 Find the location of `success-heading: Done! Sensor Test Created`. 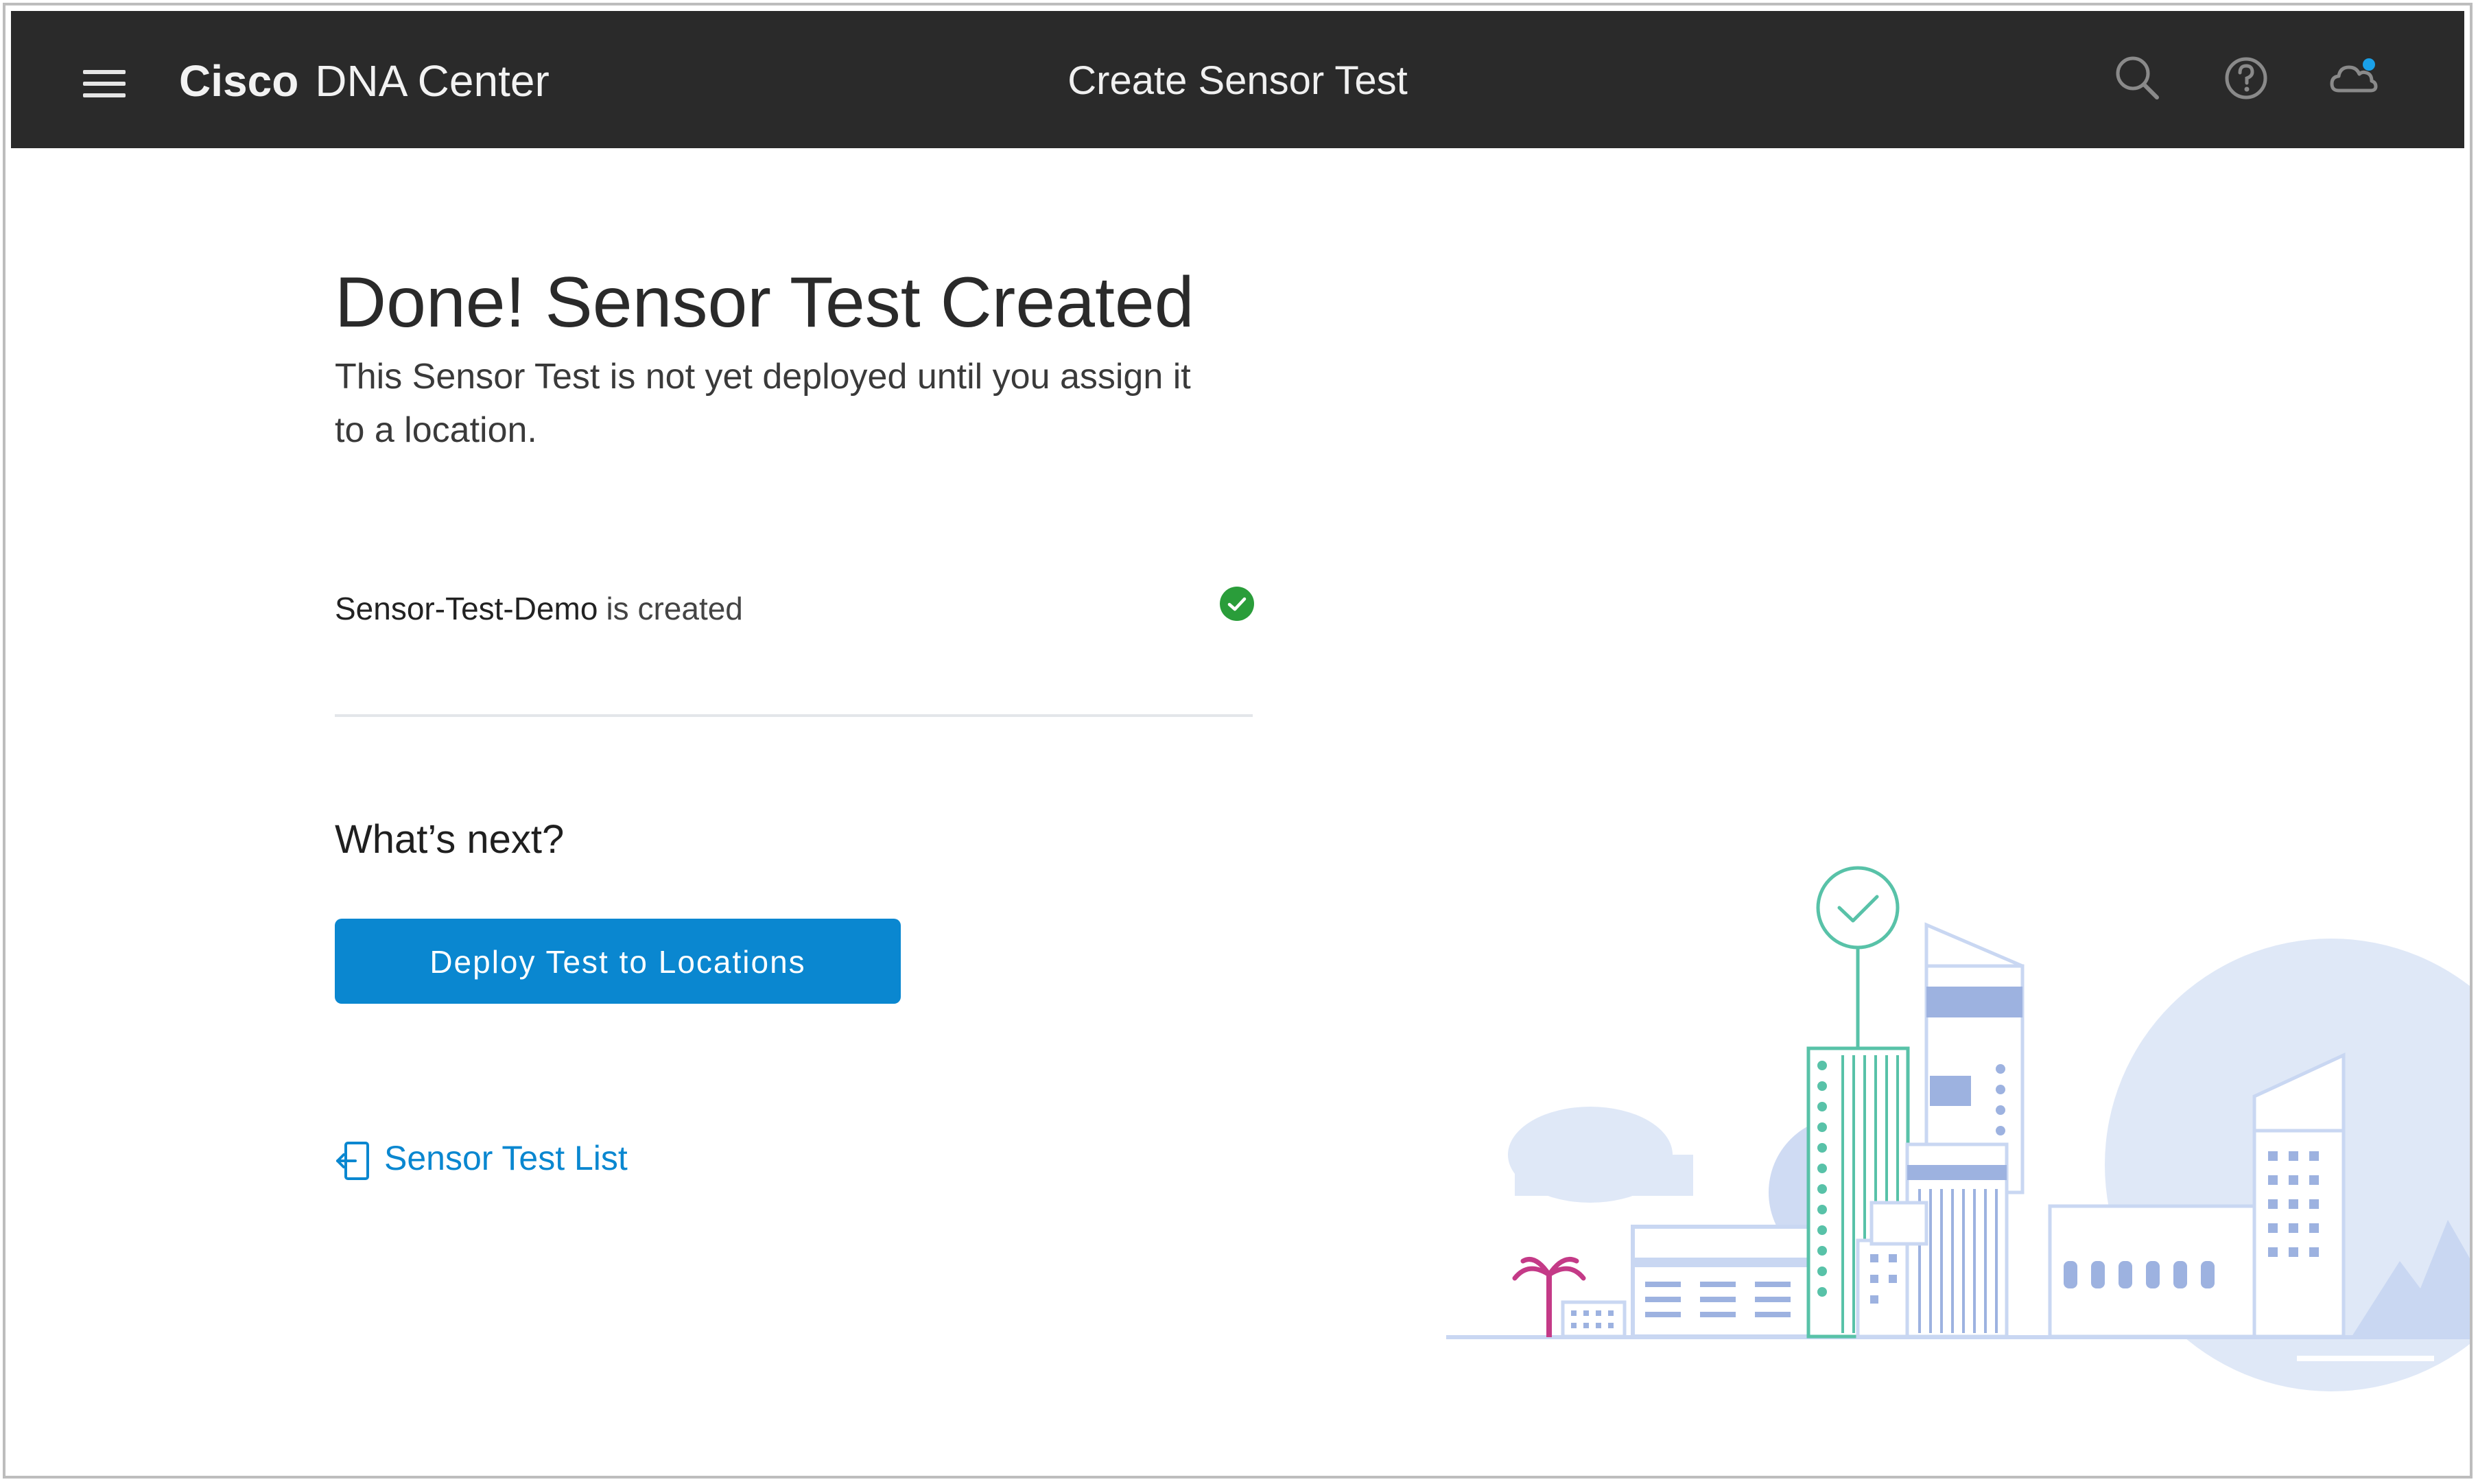

success-heading: Done! Sensor Test Created is located at coordinates (764, 302).